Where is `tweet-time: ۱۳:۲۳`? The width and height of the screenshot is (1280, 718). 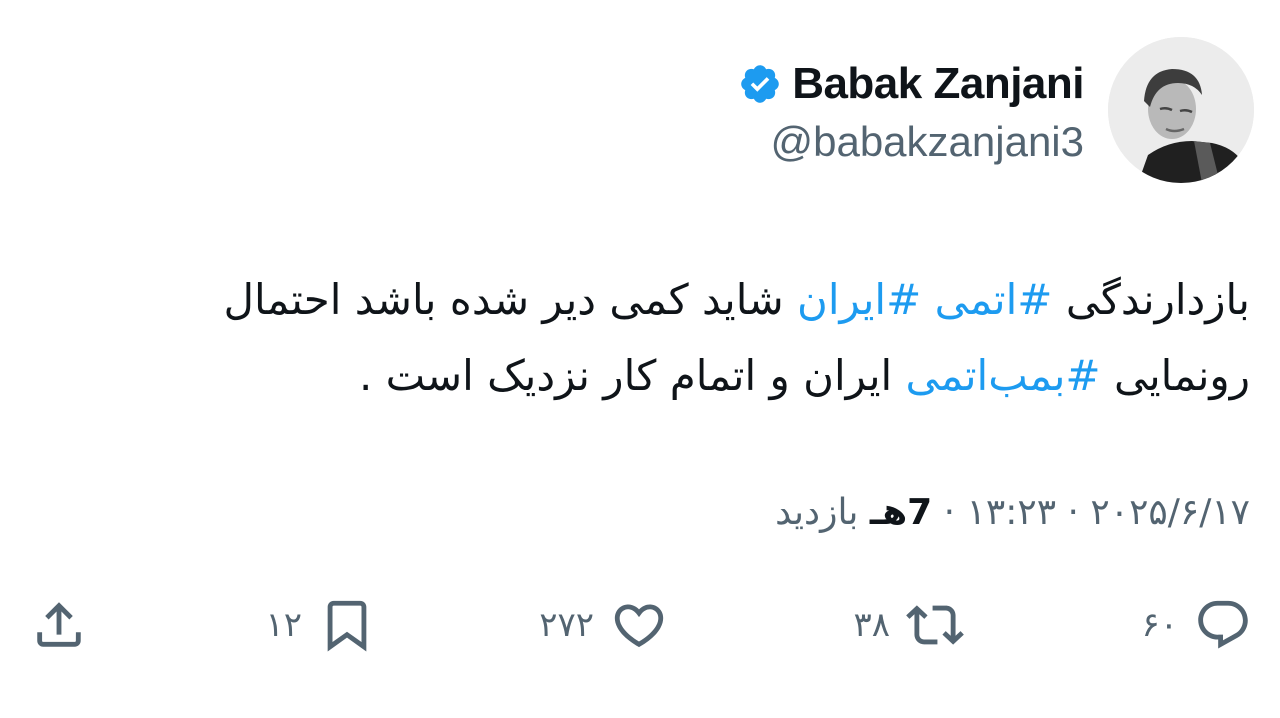
tweet-time: ۱۳:۲۳ is located at coordinates (1011, 512).